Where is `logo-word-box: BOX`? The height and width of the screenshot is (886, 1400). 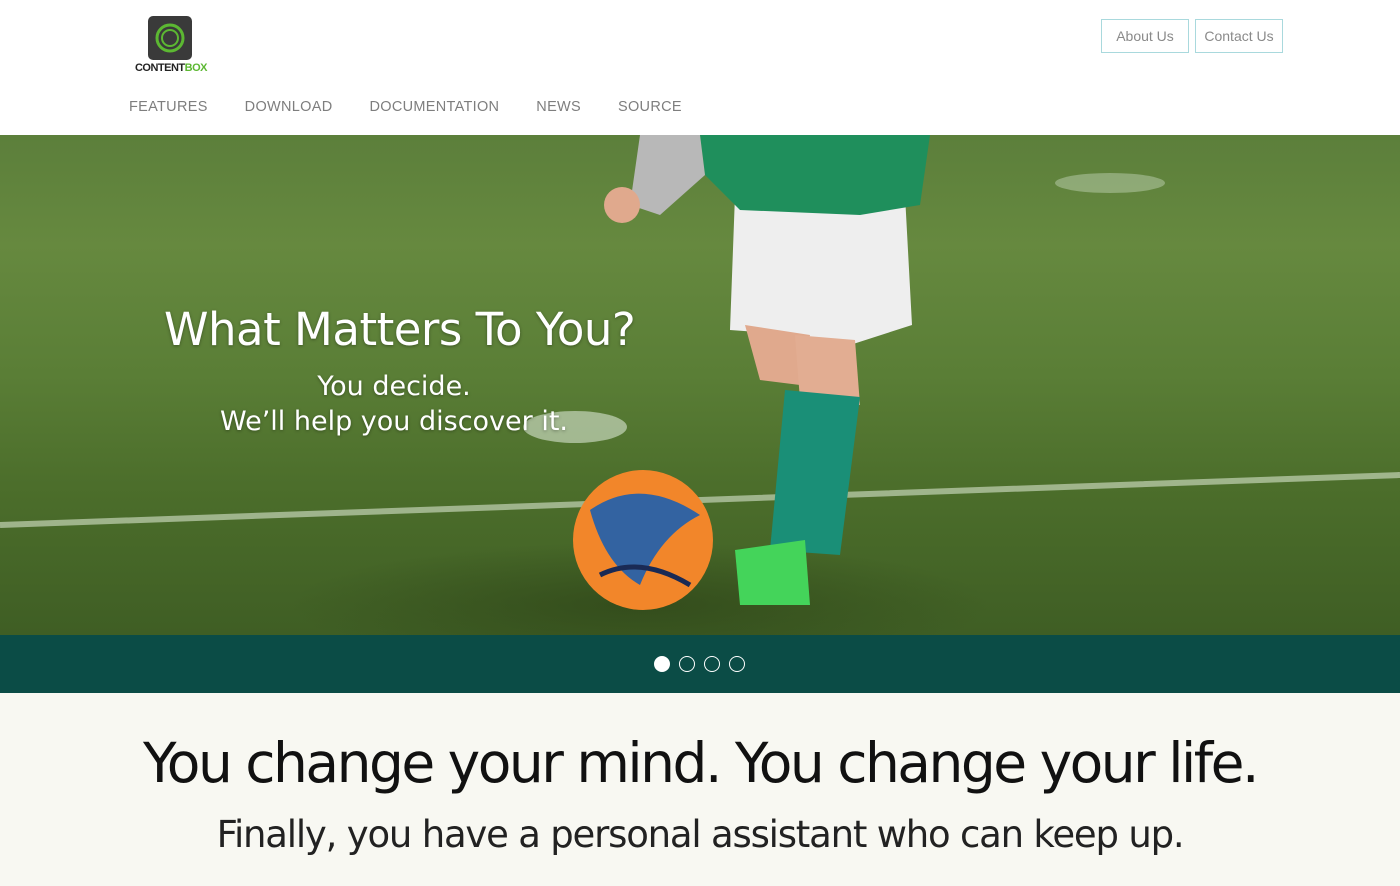
logo-word-box: BOX is located at coordinates (196, 68).